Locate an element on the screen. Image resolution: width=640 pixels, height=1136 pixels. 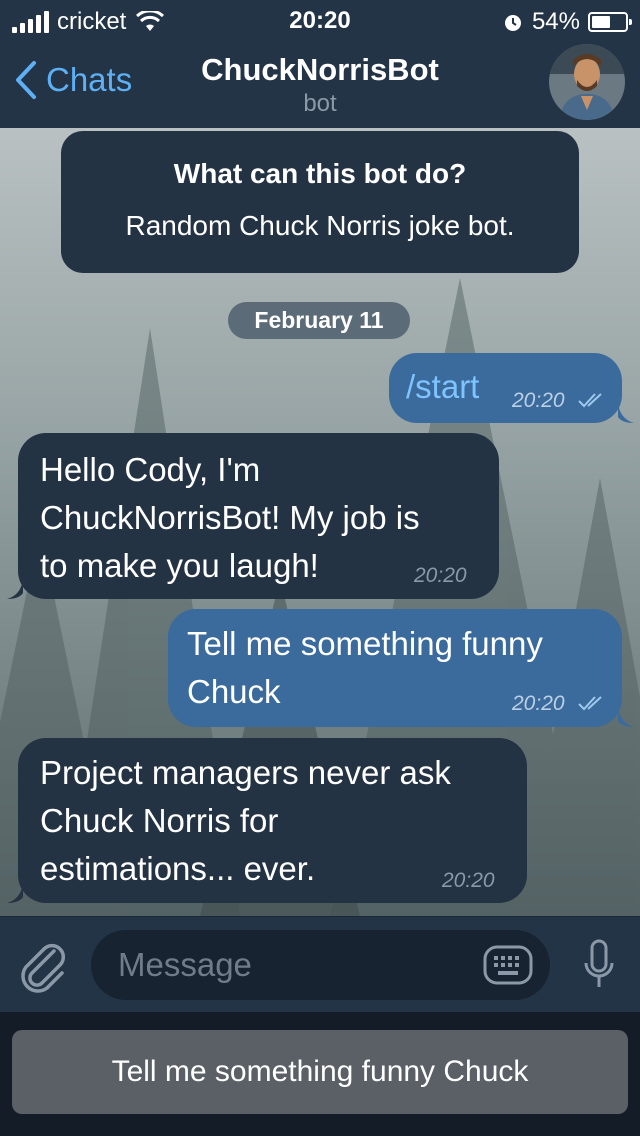
message-input: Message is located at coordinates (320, 965).